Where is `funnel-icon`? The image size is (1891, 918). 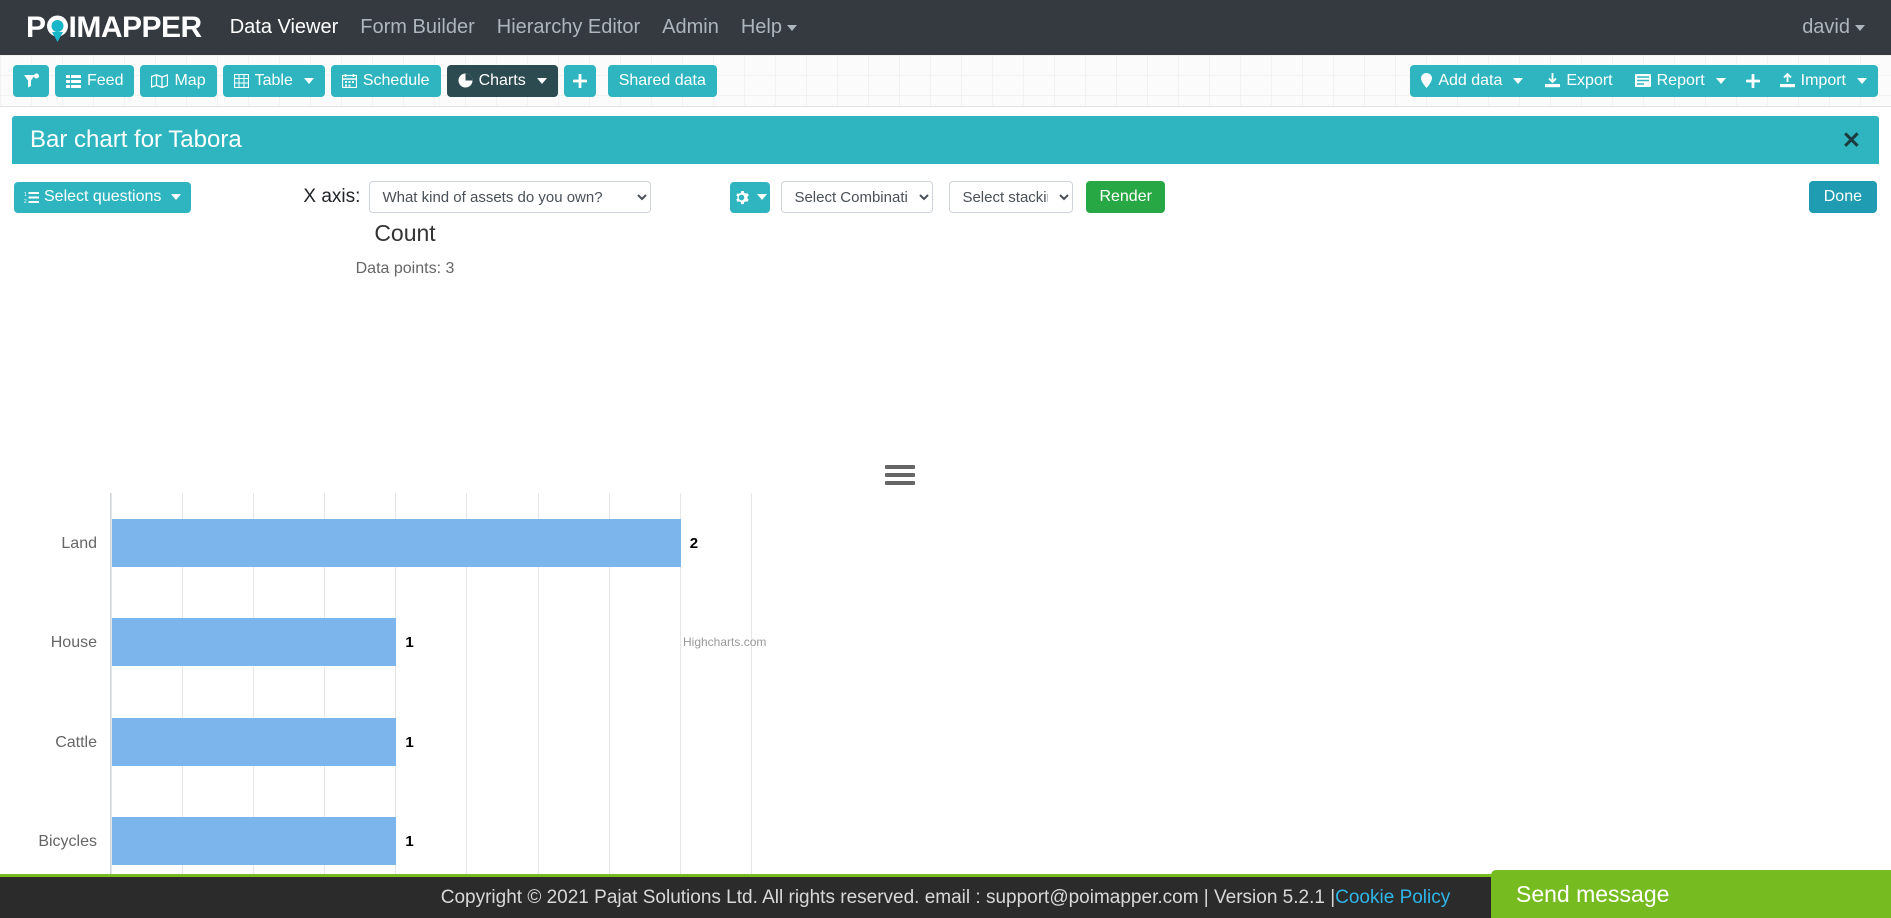 funnel-icon is located at coordinates (31, 81).